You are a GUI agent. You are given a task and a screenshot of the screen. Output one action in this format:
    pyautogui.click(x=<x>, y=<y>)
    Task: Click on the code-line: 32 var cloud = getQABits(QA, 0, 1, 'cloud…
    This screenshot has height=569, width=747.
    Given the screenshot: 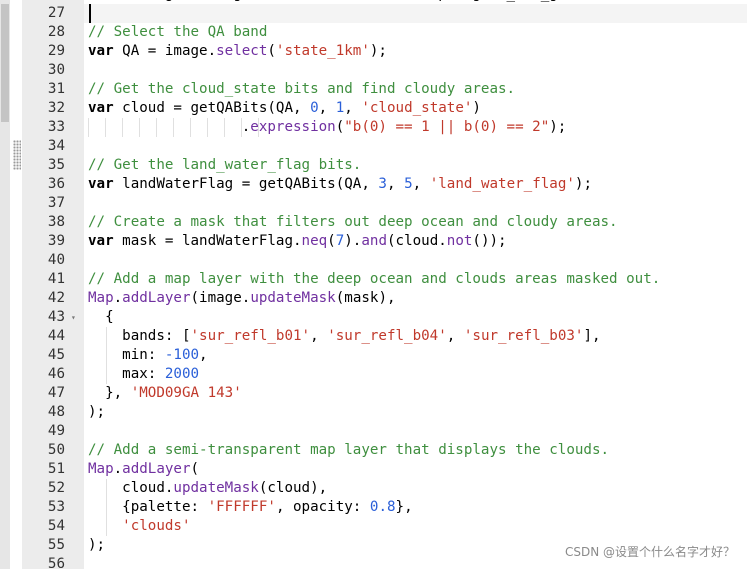 What is the action you would take?
    pyautogui.click(x=384, y=108)
    